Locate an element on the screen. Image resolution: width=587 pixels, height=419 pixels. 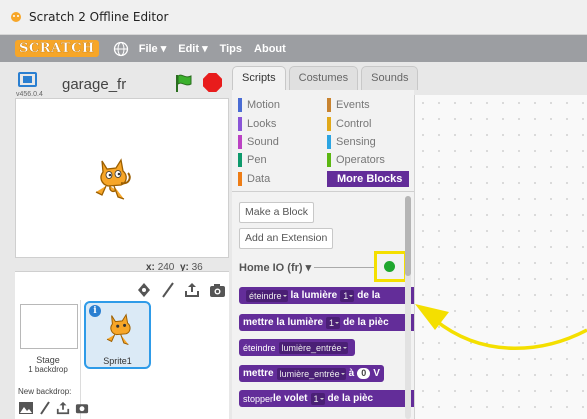
category-pen: Pen is located at coordinates (252, 160).